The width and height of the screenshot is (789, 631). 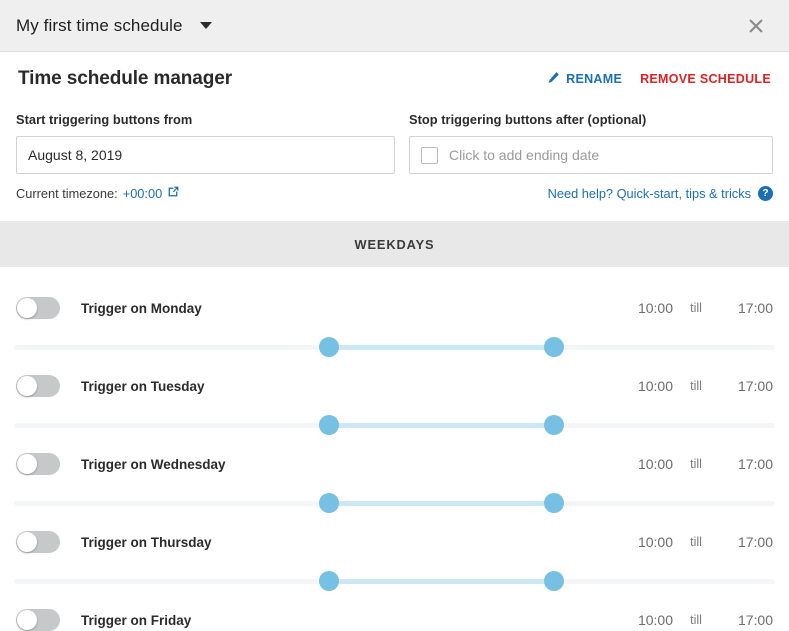 I want to click on schedule-title: My first time schedule, so click(x=99, y=25).